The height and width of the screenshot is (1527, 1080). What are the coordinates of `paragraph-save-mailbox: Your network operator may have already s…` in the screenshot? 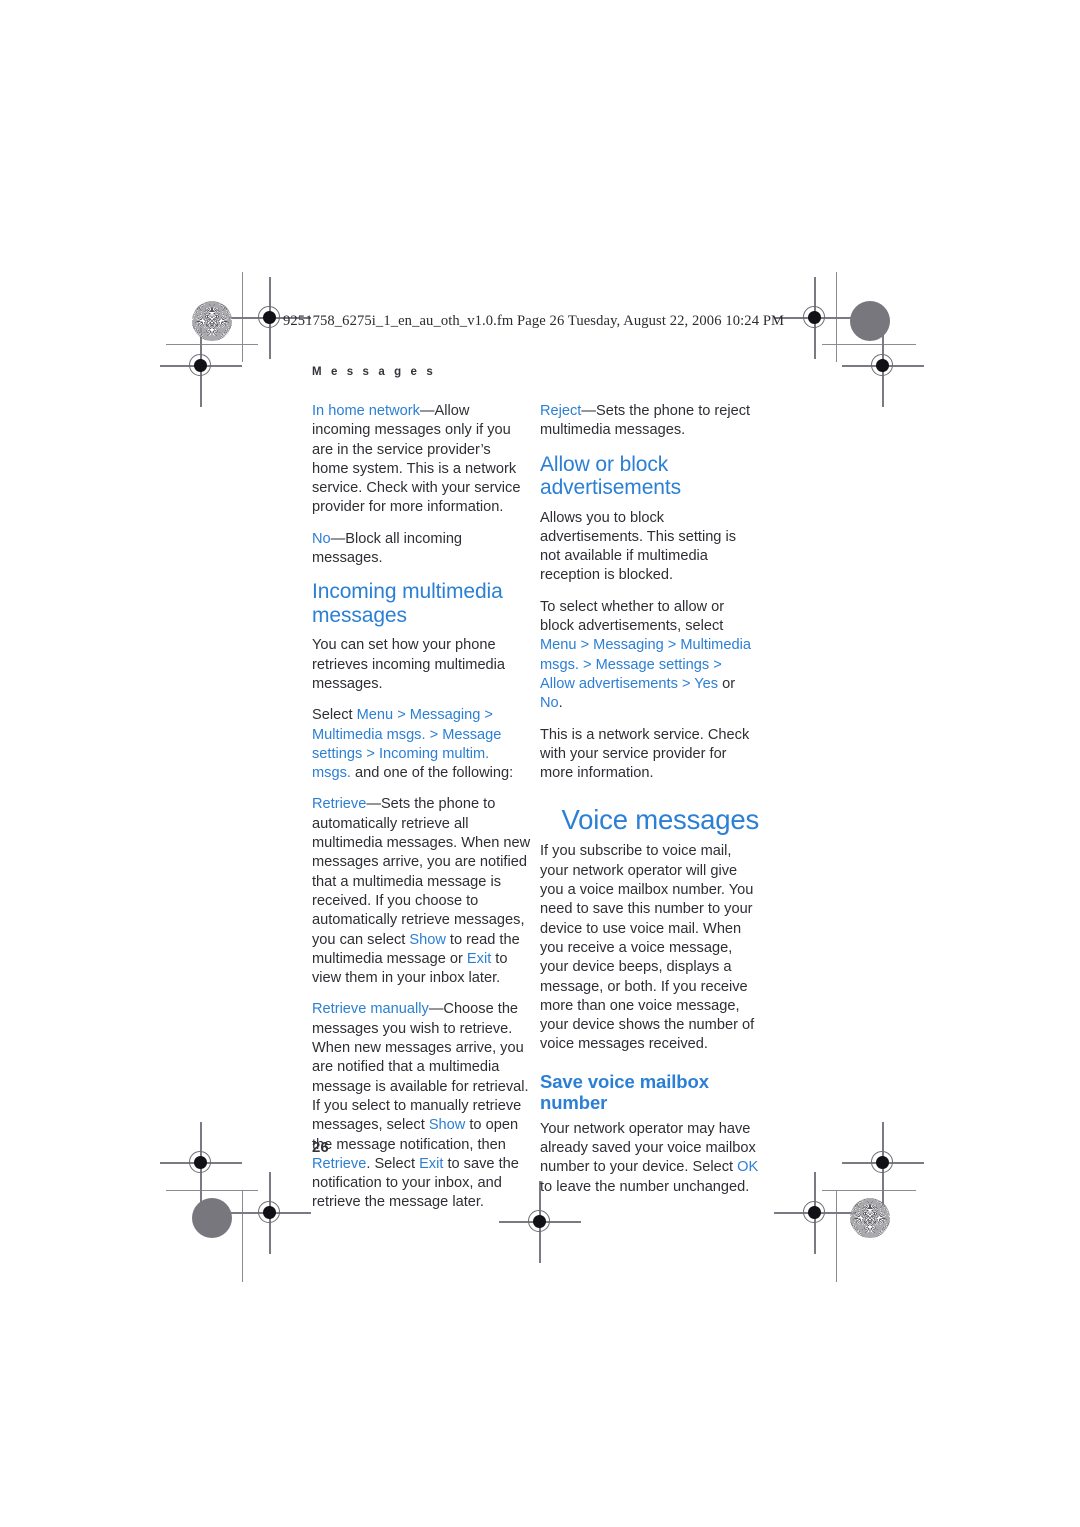 It's located at (649, 1158).